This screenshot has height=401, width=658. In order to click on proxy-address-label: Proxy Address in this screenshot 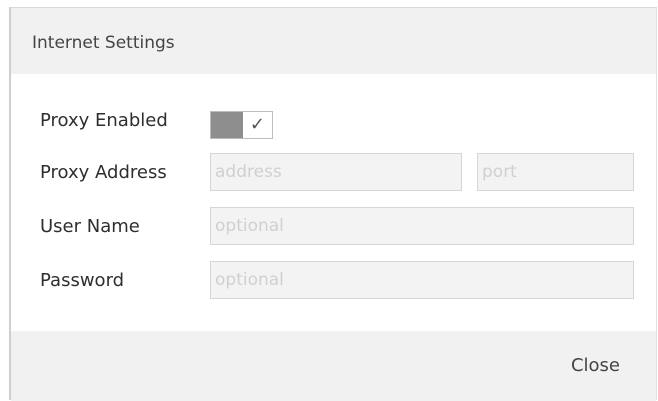, I will do `click(103, 172)`.